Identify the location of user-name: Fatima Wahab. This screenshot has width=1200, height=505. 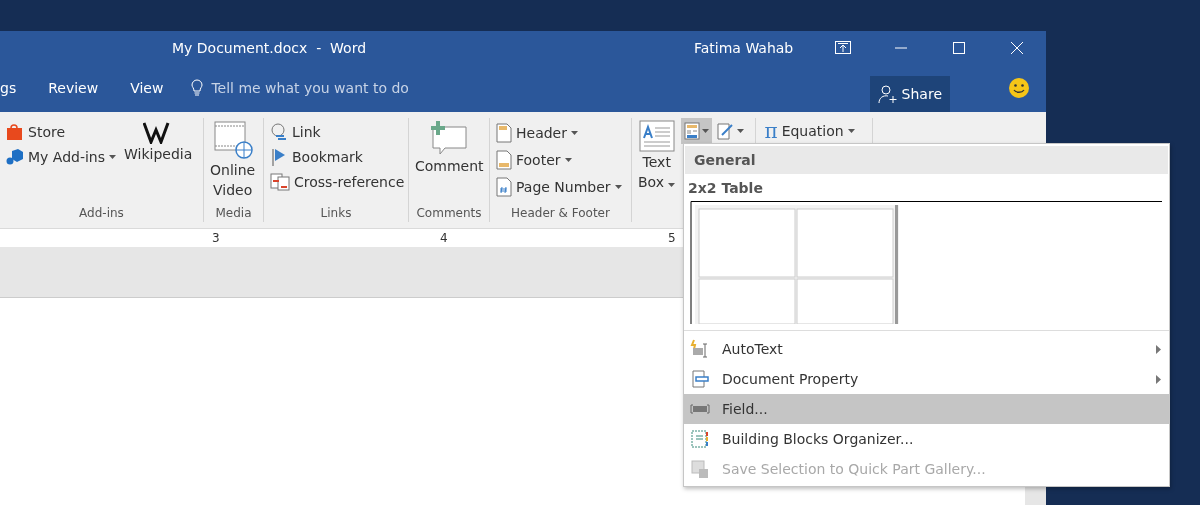
(744, 47).